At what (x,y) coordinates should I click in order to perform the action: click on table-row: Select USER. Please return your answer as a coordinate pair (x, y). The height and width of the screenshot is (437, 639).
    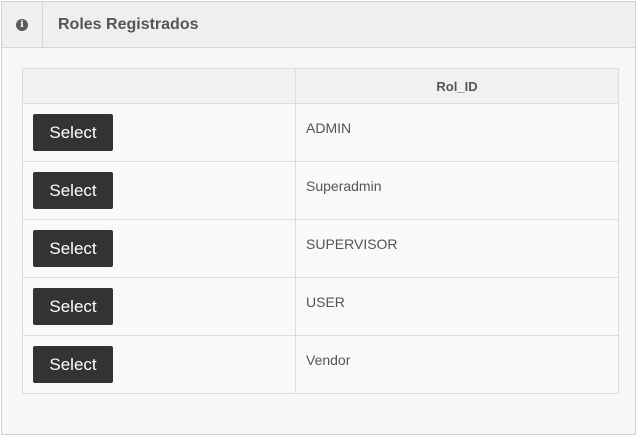
    Looking at the image, I should click on (320, 306).